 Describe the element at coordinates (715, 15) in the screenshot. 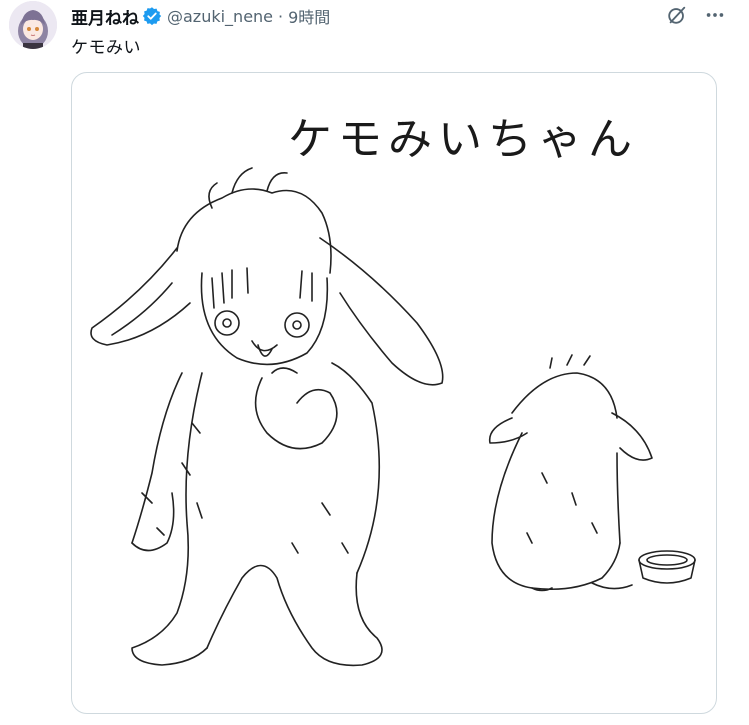

I see `more-icon` at that location.